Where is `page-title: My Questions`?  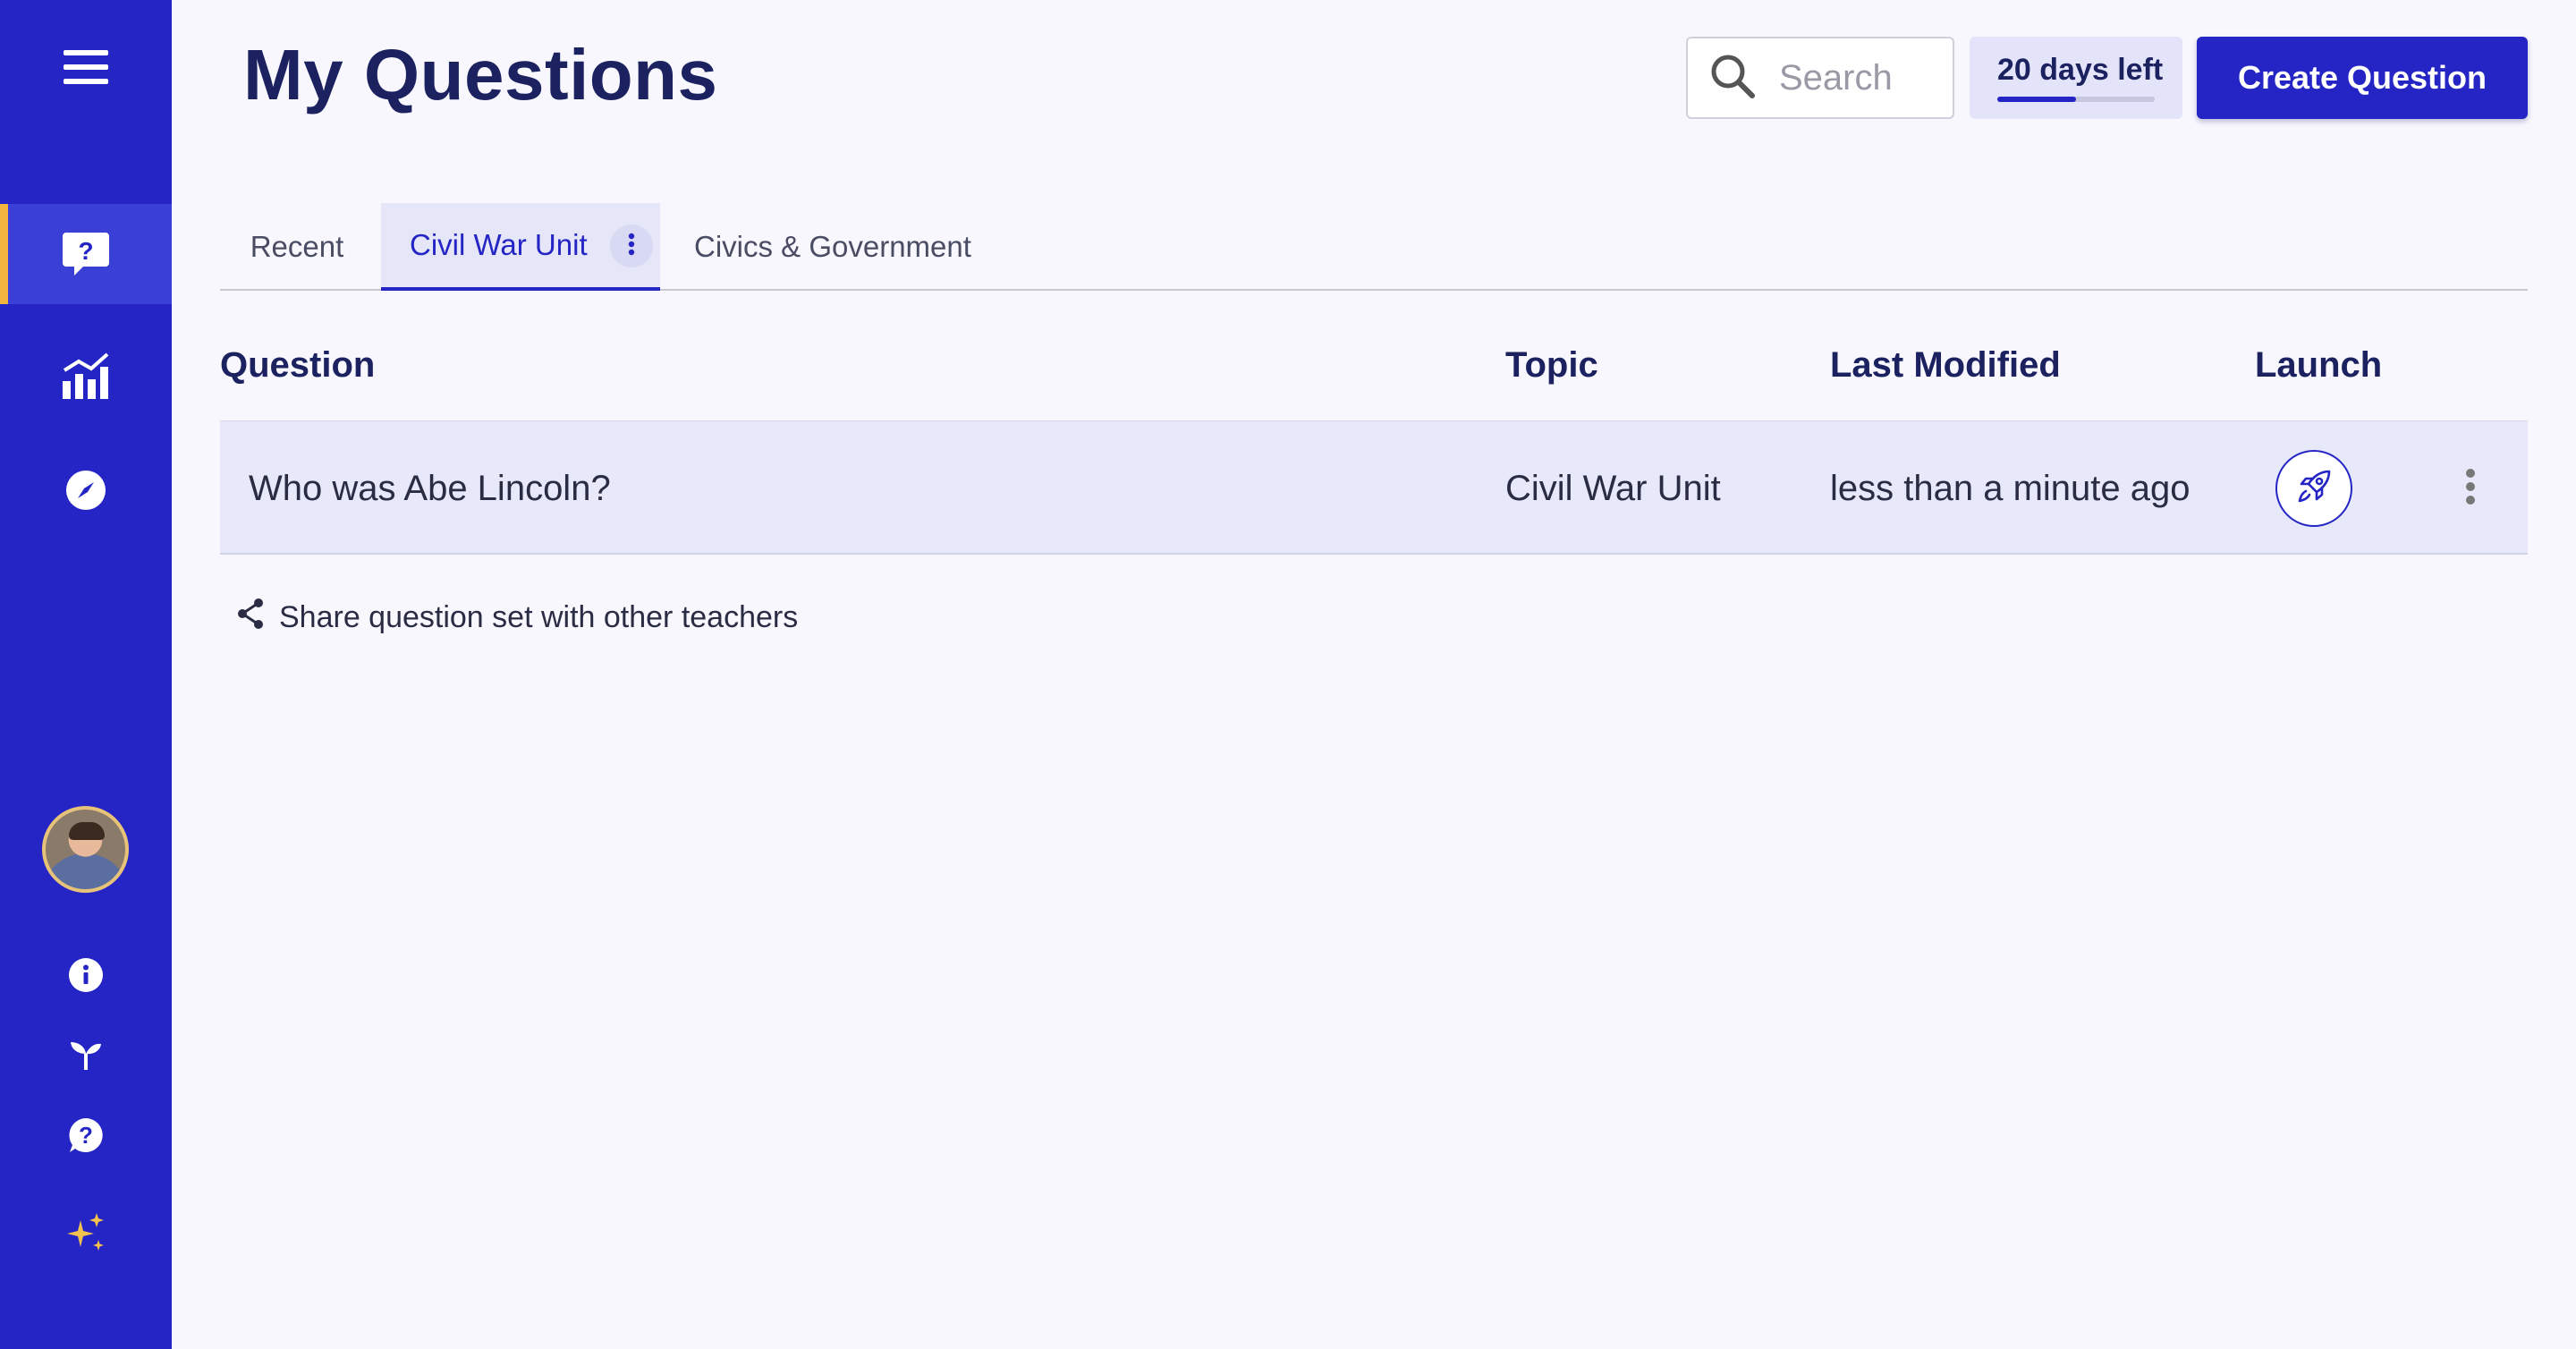
page-title: My Questions is located at coordinates (480, 75).